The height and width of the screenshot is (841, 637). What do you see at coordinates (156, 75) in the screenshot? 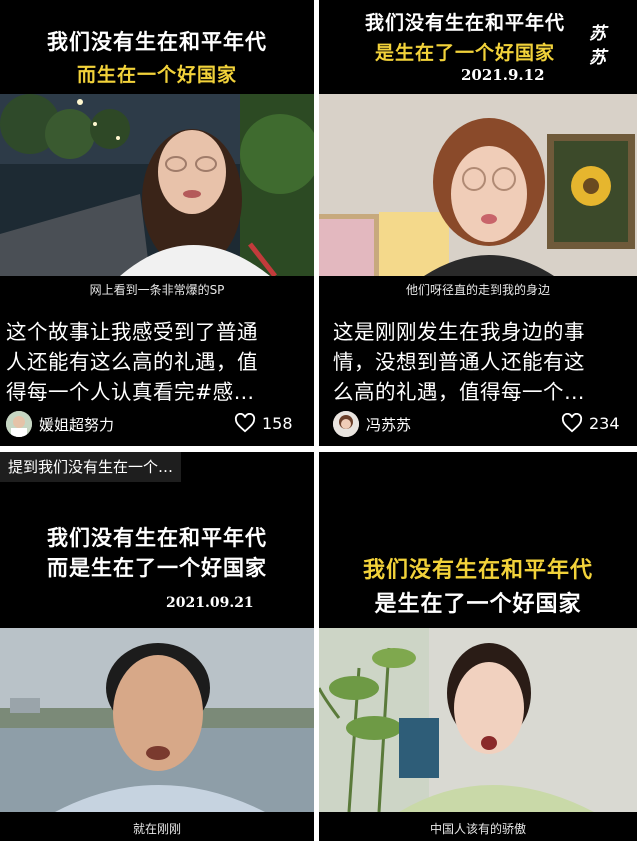
I see `headline-line-2: 而生在一个好国家` at bounding box center [156, 75].